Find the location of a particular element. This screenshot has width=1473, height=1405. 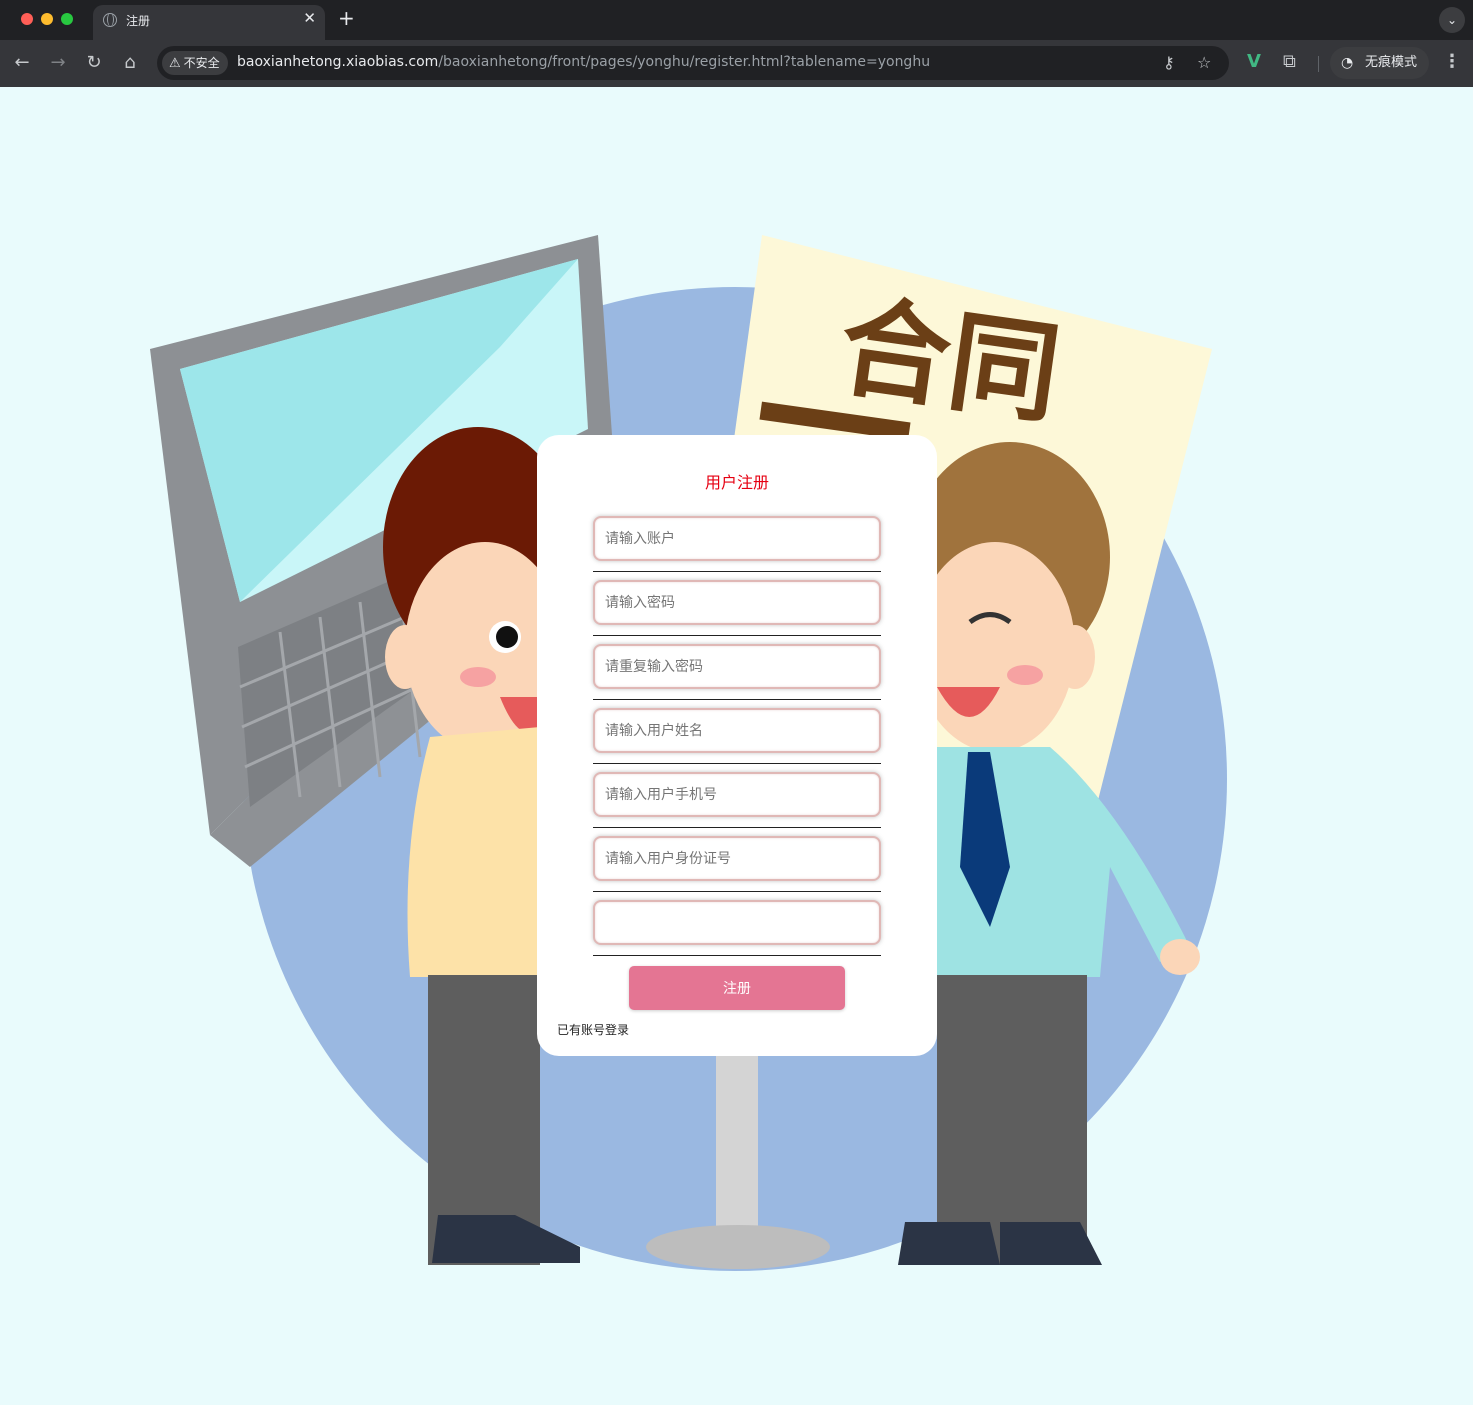

register-title: 用户注册 is located at coordinates (736, 482).